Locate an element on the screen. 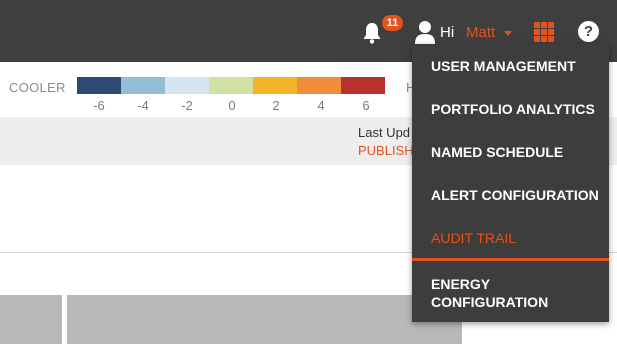 The height and width of the screenshot is (344, 617). greeting-text: Hi is located at coordinates (447, 32).